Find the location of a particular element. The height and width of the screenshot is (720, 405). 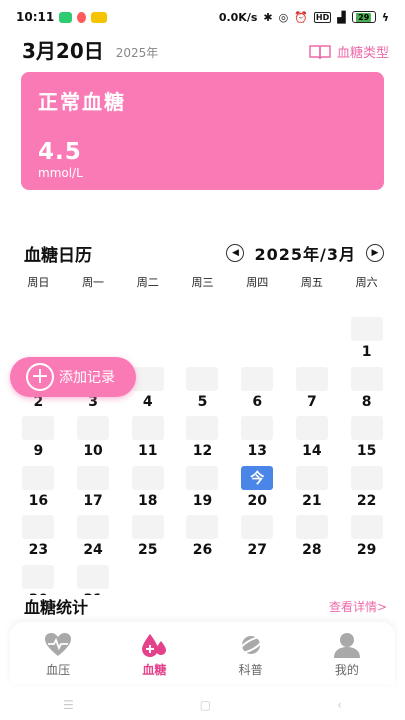

day-number: 4 is located at coordinates (147, 401).